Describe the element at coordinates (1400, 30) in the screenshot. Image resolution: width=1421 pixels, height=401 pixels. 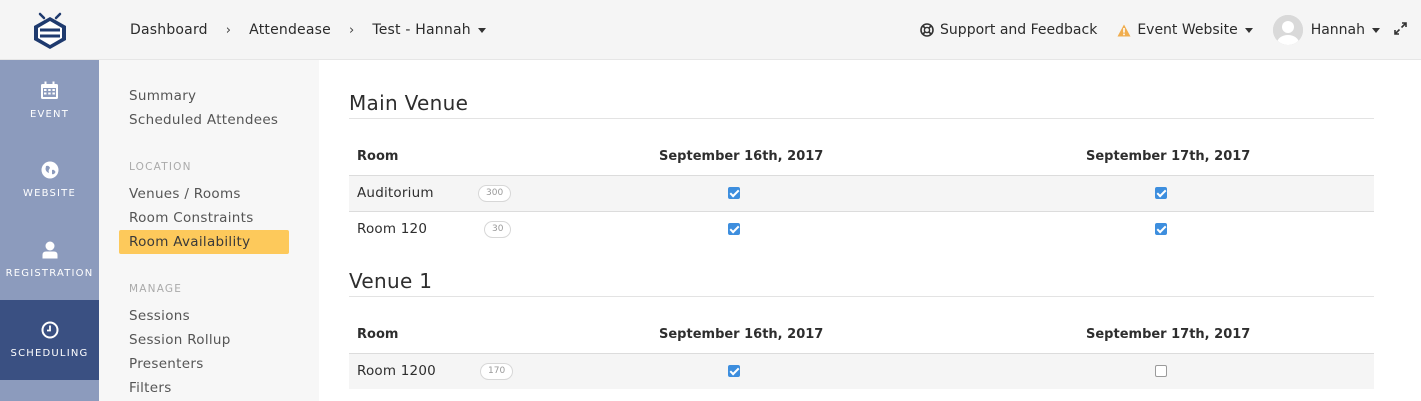
I see `fullscreen-icon` at that location.